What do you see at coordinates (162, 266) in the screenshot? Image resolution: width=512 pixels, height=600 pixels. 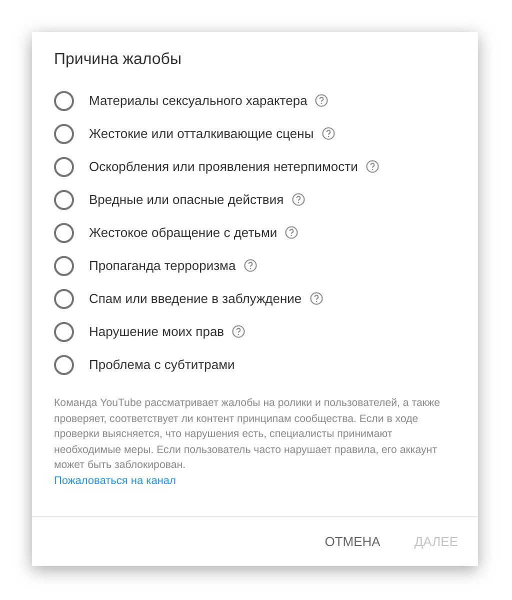 I see `option-label: Пропаганда терроризма` at bounding box center [162, 266].